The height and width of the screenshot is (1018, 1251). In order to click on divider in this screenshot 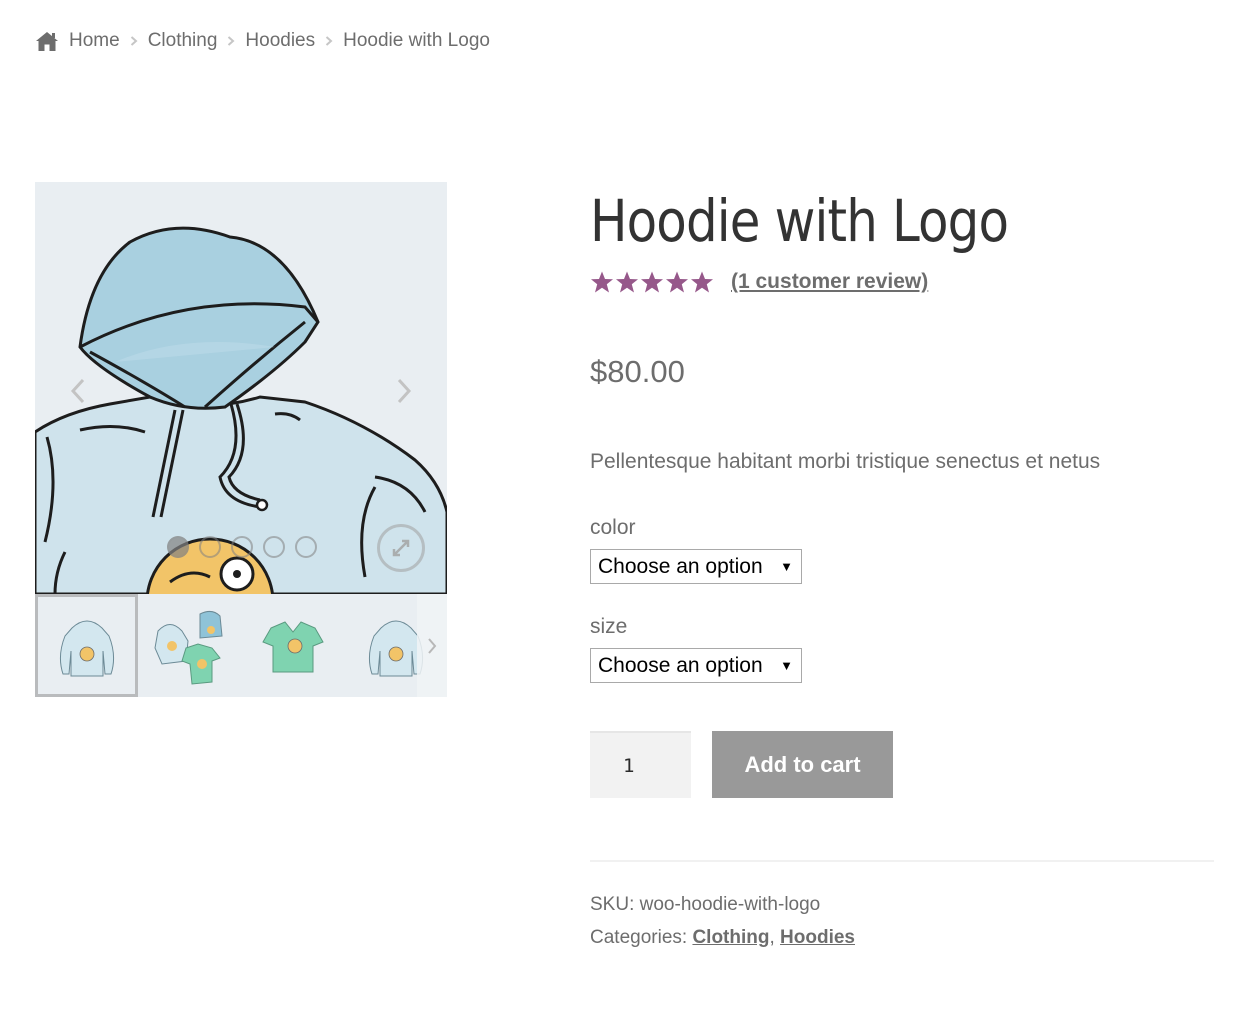, I will do `click(902, 861)`.